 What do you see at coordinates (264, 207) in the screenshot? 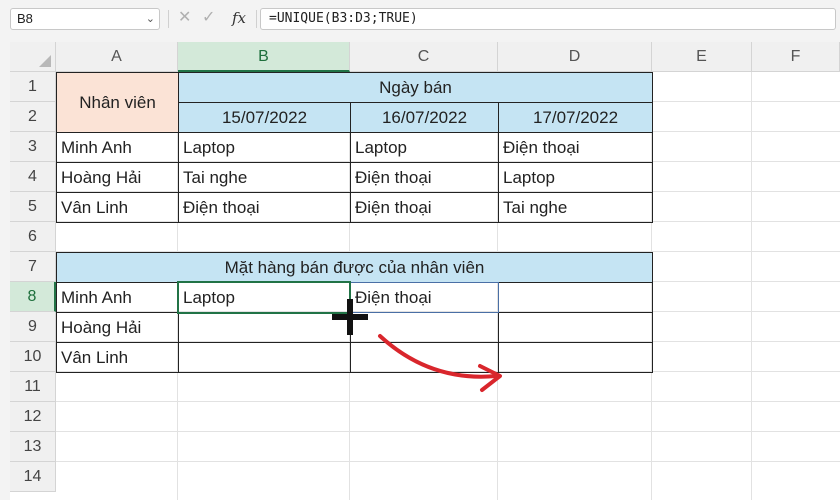
I see `cell-b5: Điện thoại` at bounding box center [264, 207].